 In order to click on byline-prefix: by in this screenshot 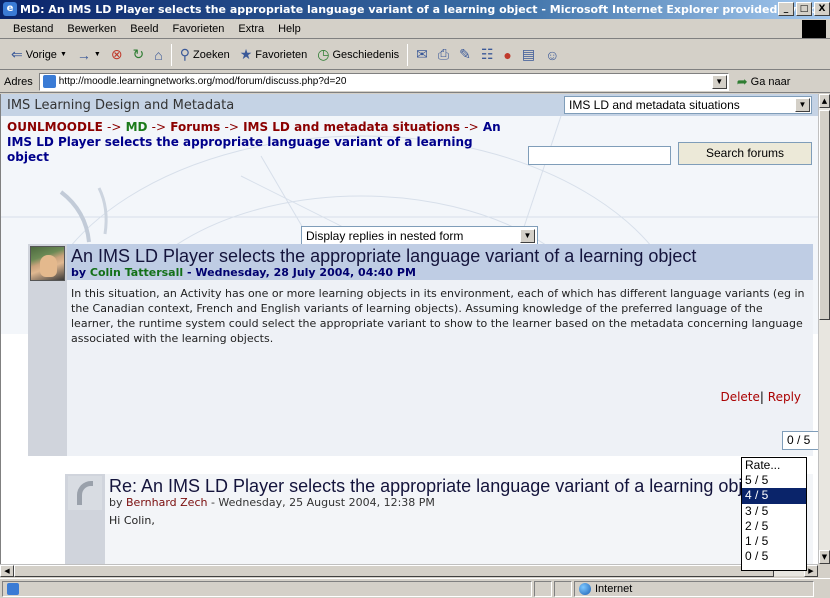, I will do `click(116, 502)`.